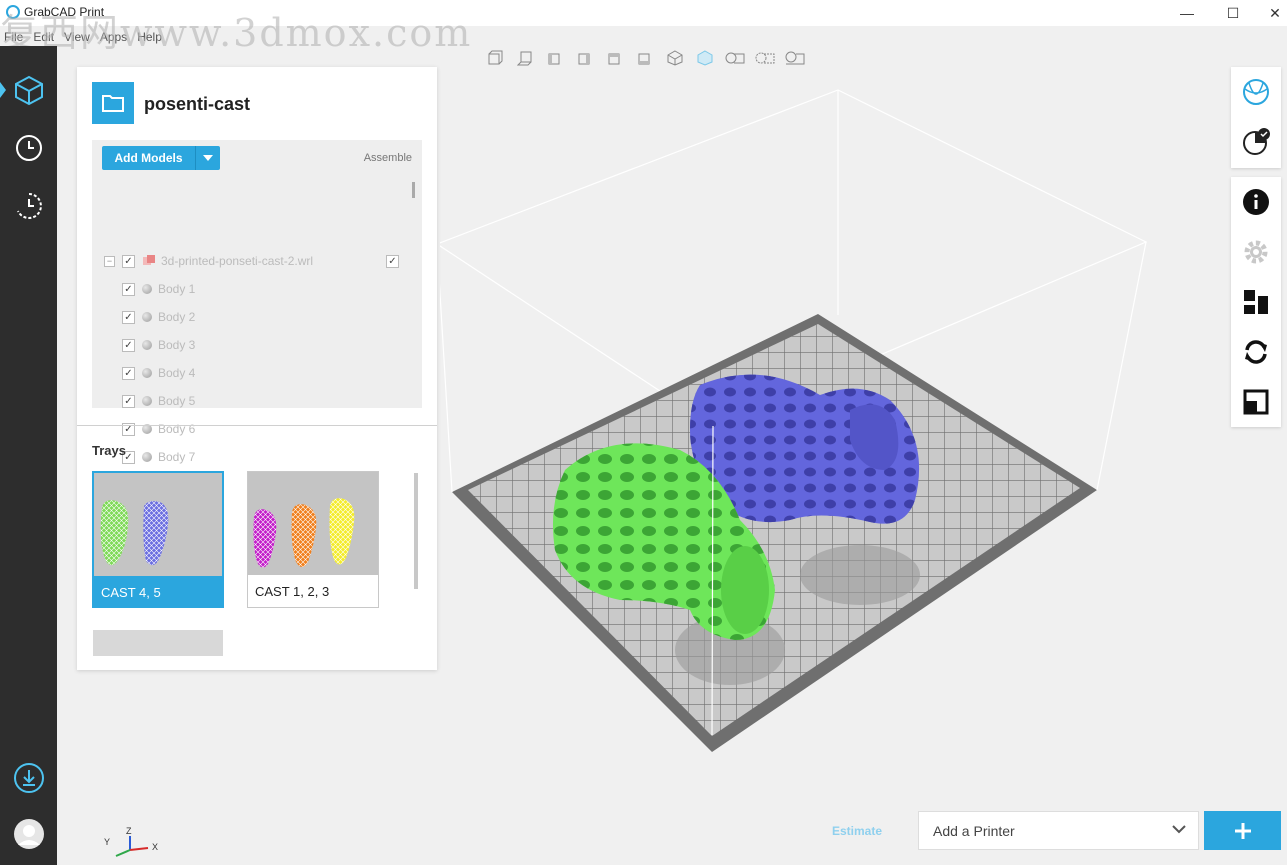 The width and height of the screenshot is (1287, 865). What do you see at coordinates (114, 36) in the screenshot?
I see `menu-apps: Apps` at bounding box center [114, 36].